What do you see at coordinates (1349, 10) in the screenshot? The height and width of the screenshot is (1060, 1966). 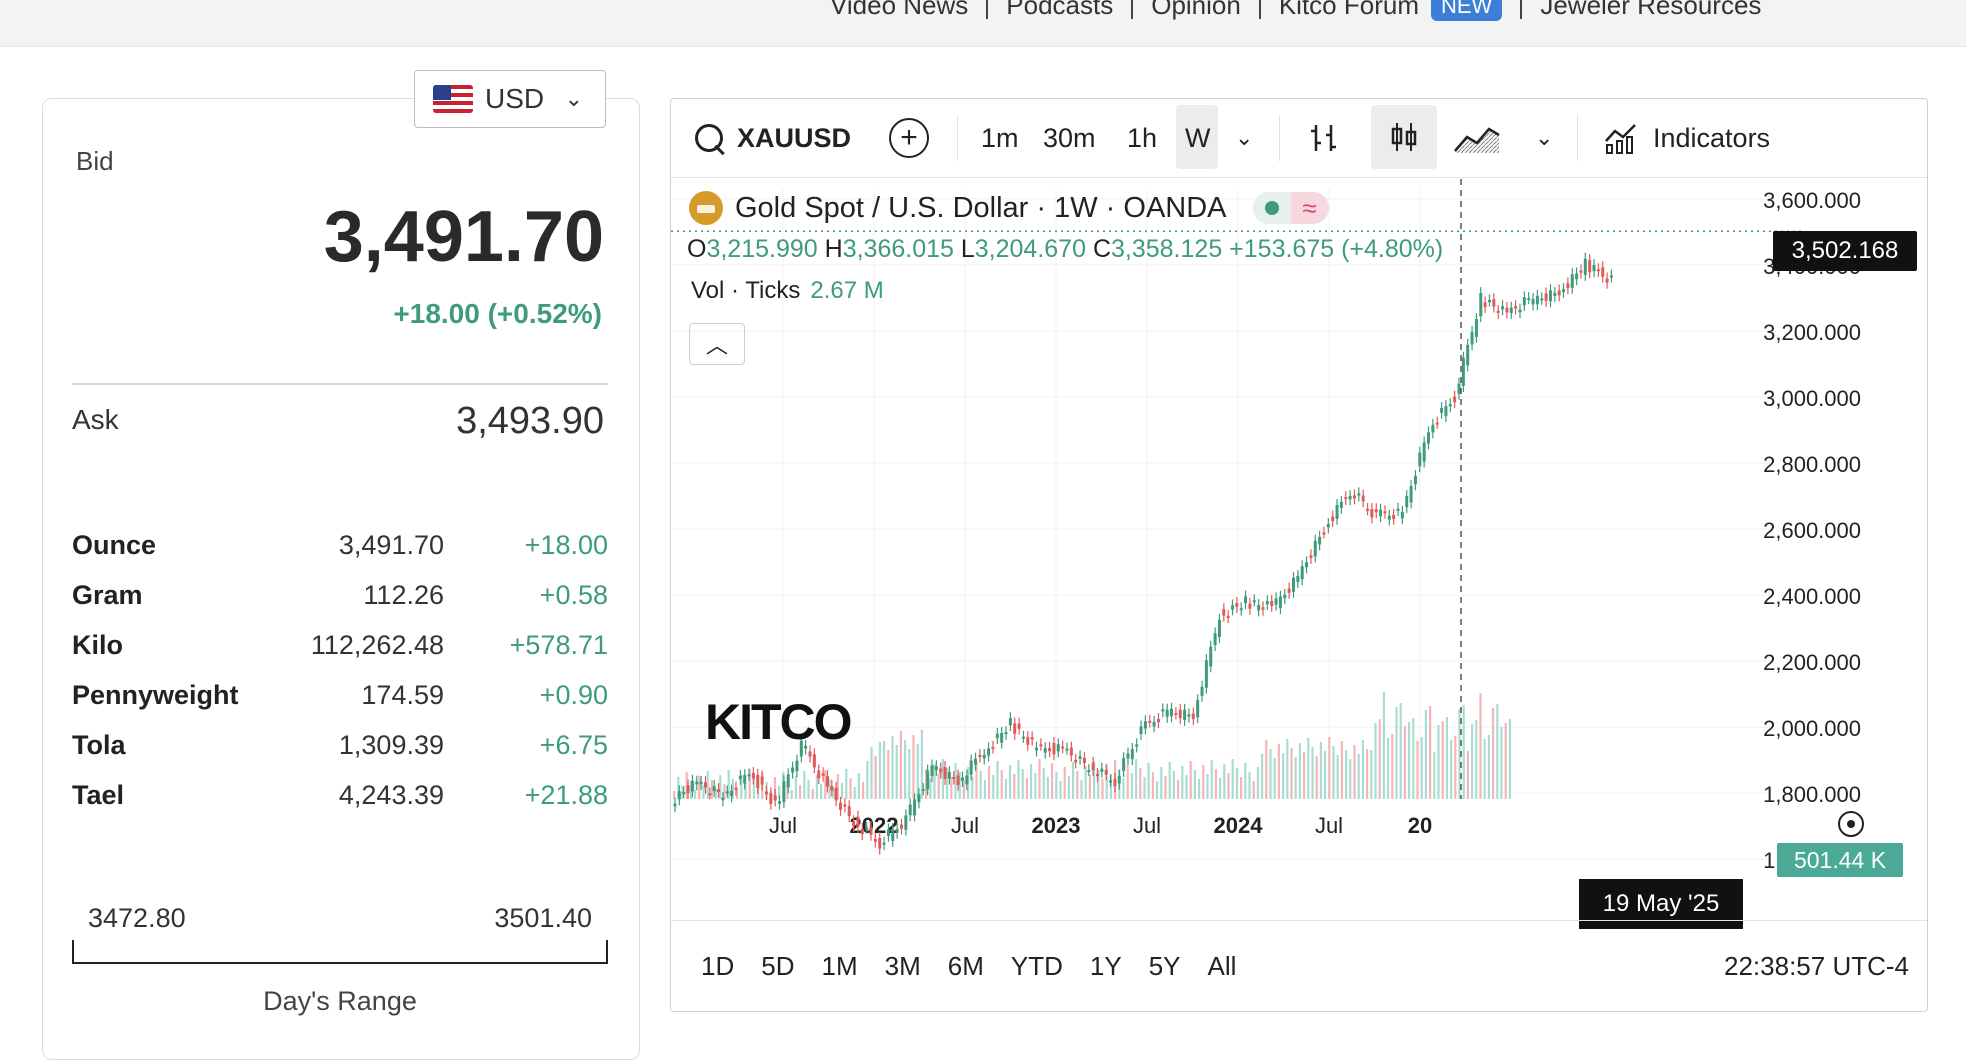 I see `nav-kitco-forum: Kitco Forum` at bounding box center [1349, 10].